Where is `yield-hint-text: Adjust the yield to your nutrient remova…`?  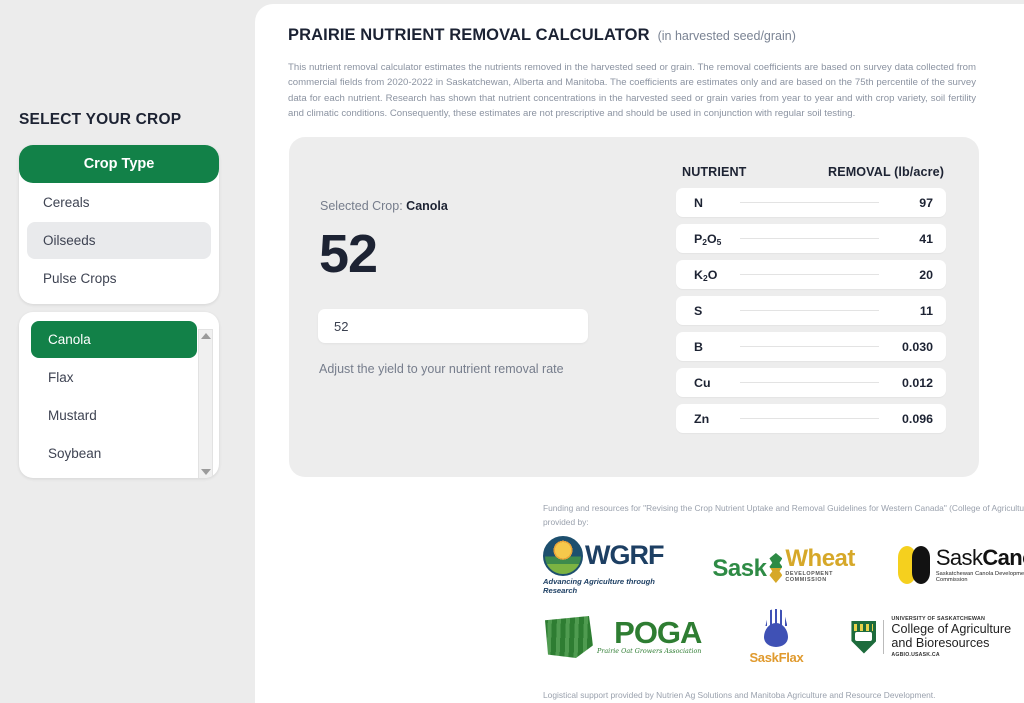 yield-hint-text: Adjust the yield to your nutrient remova… is located at coordinates (441, 369).